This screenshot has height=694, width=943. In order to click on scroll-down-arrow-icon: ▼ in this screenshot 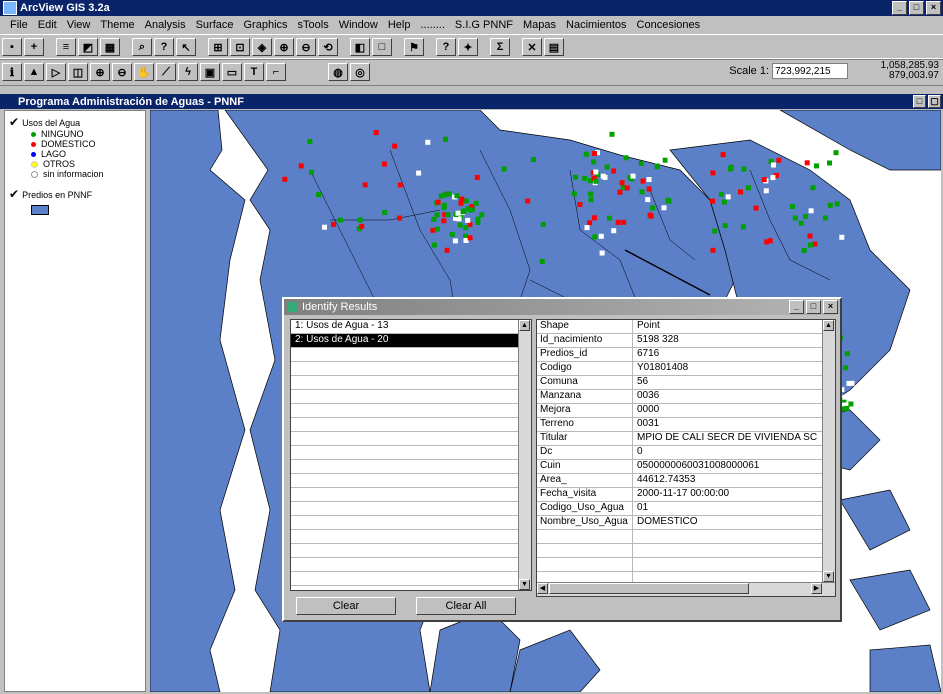, I will do `click(828, 576)`.